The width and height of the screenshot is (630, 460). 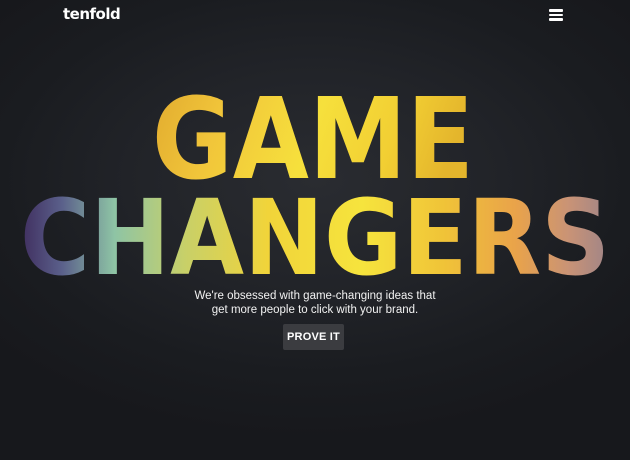 I want to click on prove-it-button: PROVE IT, so click(x=313, y=337).